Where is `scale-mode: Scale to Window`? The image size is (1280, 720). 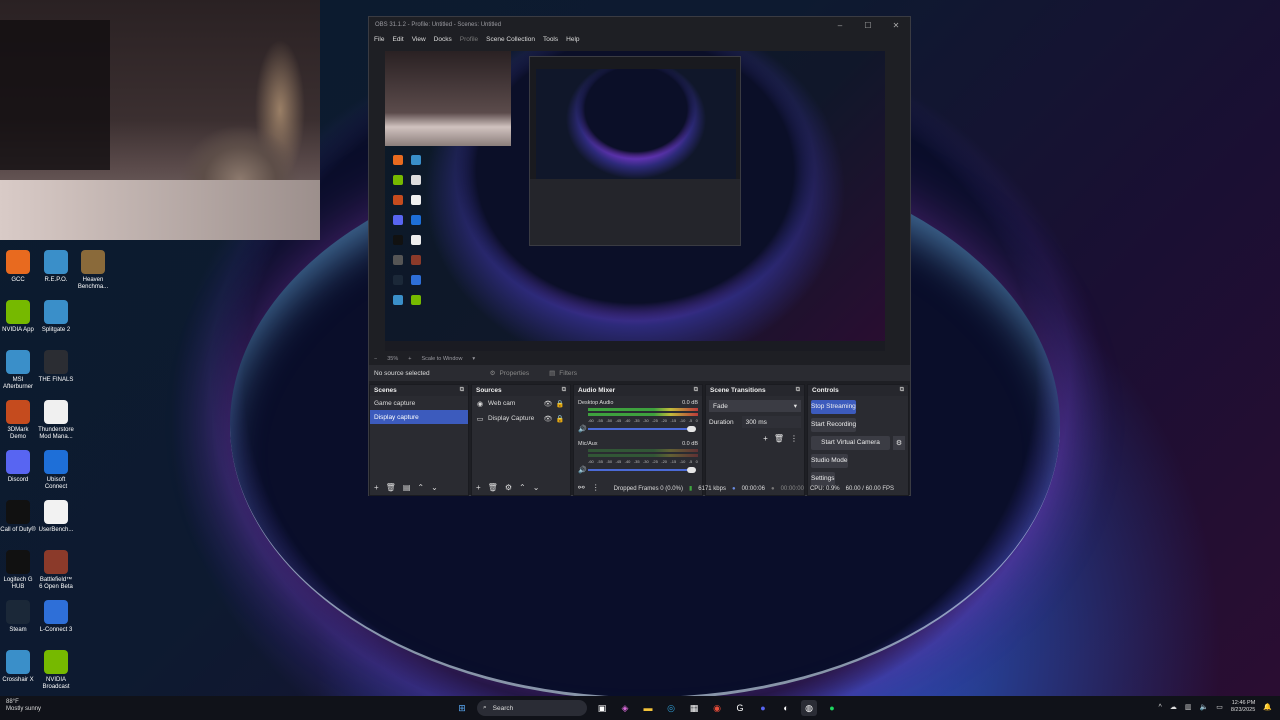
scale-mode: Scale to Window is located at coordinates (441, 359).